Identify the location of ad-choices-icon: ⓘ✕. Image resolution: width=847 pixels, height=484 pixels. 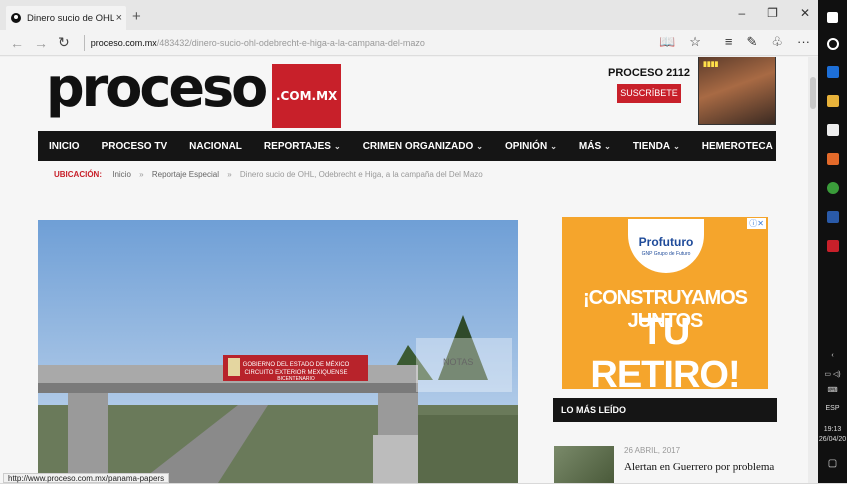
(756, 223).